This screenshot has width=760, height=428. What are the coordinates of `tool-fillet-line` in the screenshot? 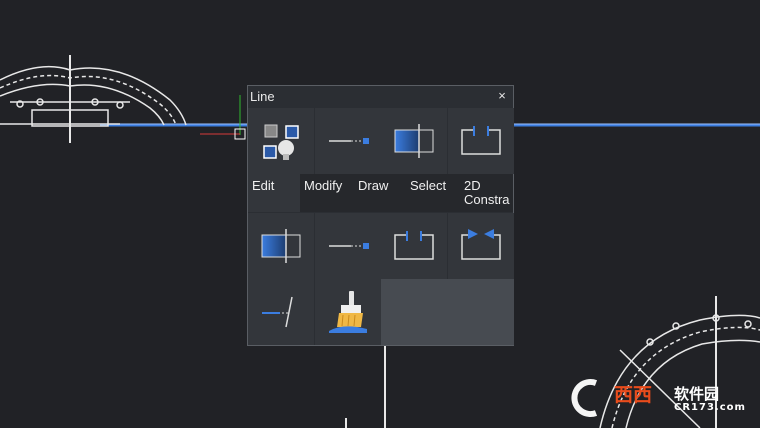 It's located at (281, 312).